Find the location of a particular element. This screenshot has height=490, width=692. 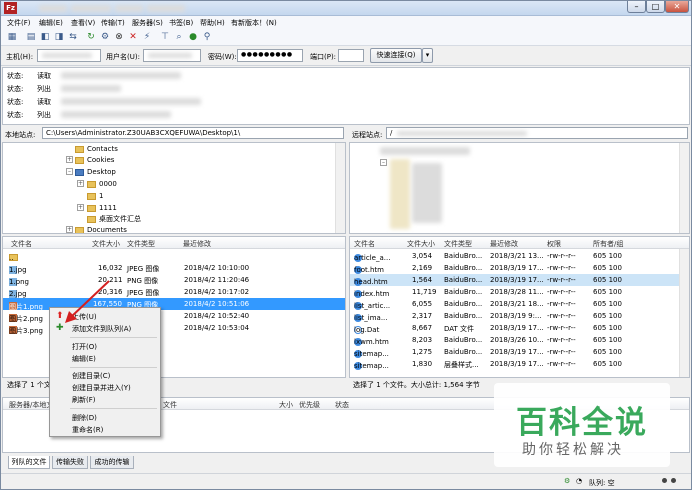

expand-icon: – is located at coordinates (383, 162).